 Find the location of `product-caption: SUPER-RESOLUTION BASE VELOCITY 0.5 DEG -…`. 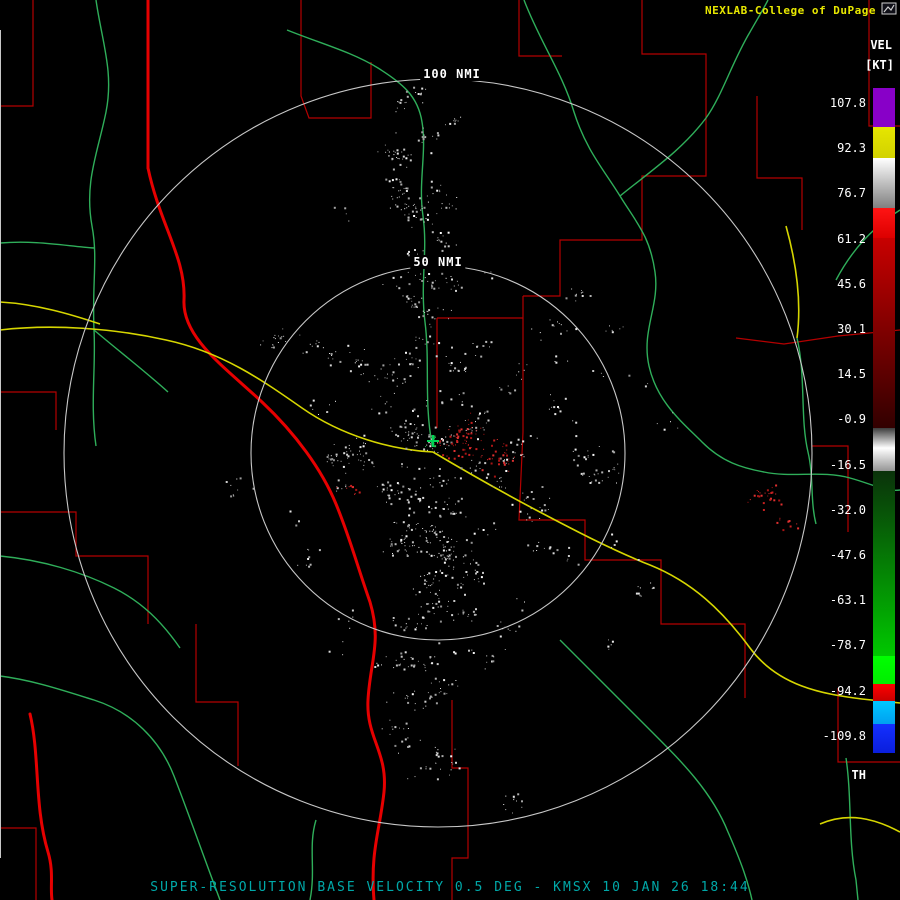

product-caption: SUPER-RESOLUTION BASE VELOCITY 0.5 DEG -… is located at coordinates (450, 887).